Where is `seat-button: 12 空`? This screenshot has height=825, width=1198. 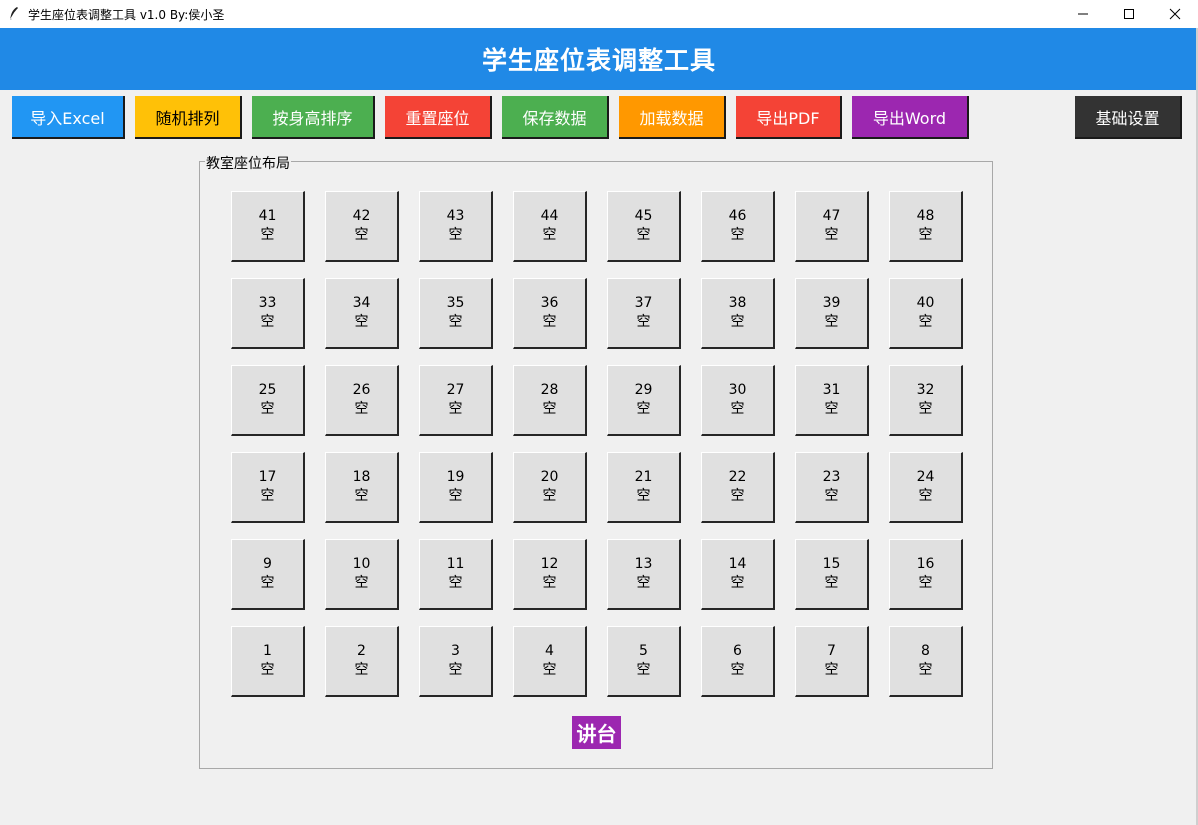
seat-button: 12 空 is located at coordinates (550, 574).